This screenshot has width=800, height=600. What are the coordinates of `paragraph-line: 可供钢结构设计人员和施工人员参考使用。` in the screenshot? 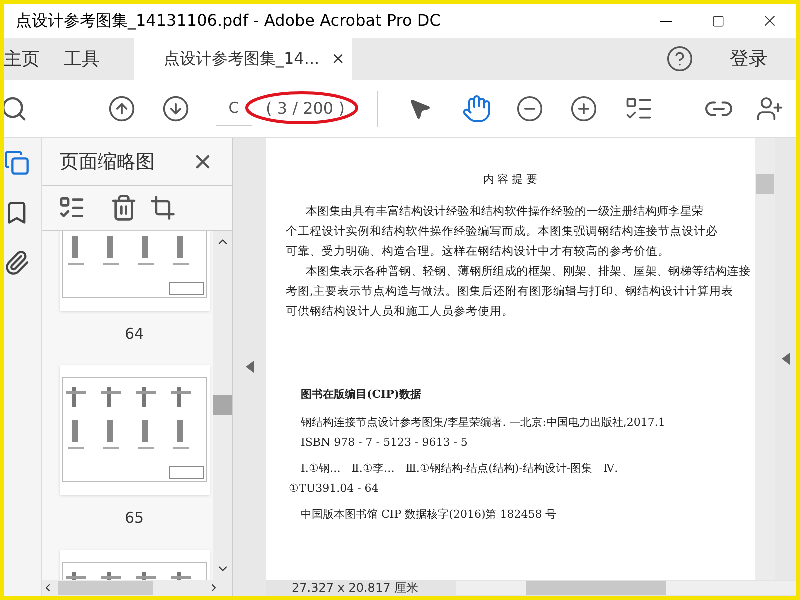 It's located at (400, 311).